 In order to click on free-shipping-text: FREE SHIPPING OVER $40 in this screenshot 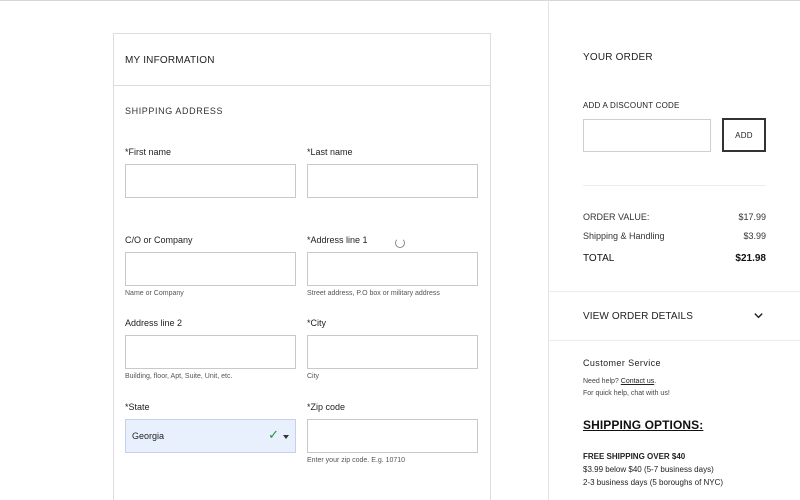, I will do `click(634, 456)`.